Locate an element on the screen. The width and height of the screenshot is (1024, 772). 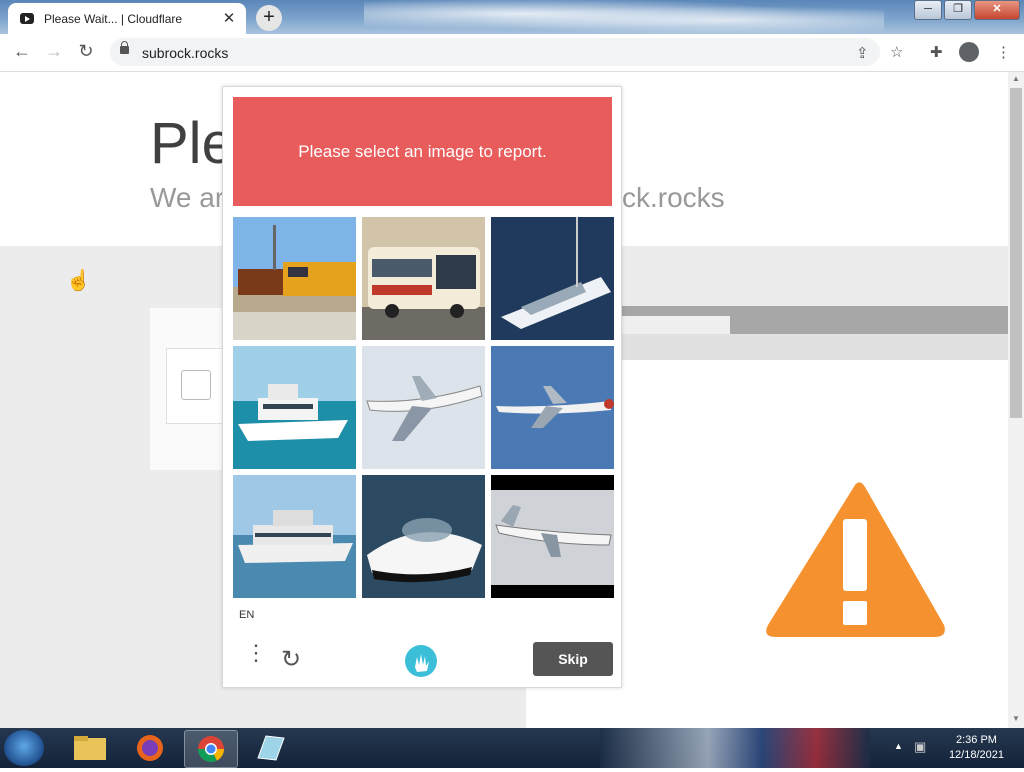
airplane-sky-image is located at coordinates (552, 407).